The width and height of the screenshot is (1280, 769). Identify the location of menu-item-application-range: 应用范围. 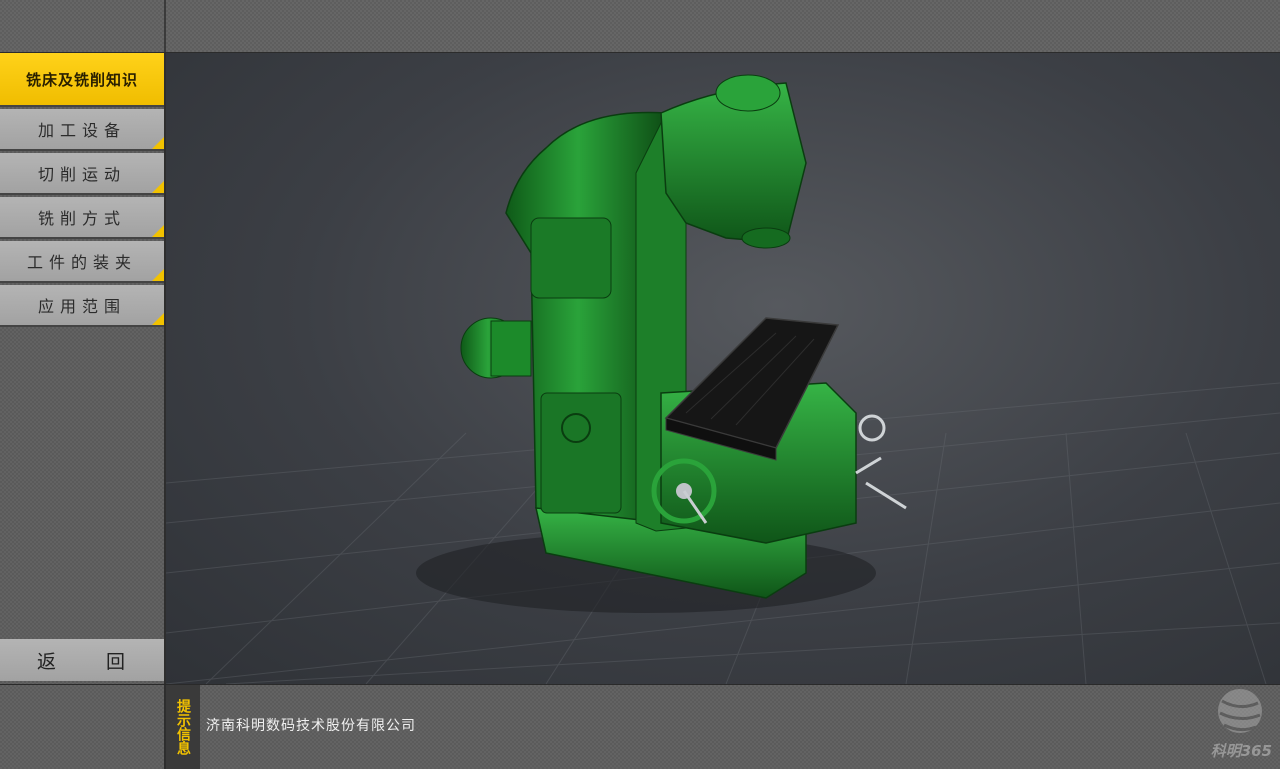
(82, 306).